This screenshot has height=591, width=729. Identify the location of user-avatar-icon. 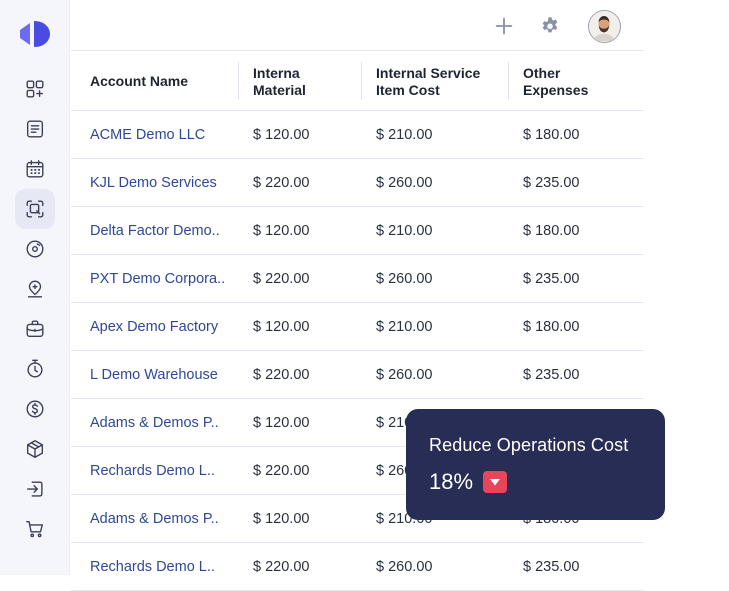
(604, 26).